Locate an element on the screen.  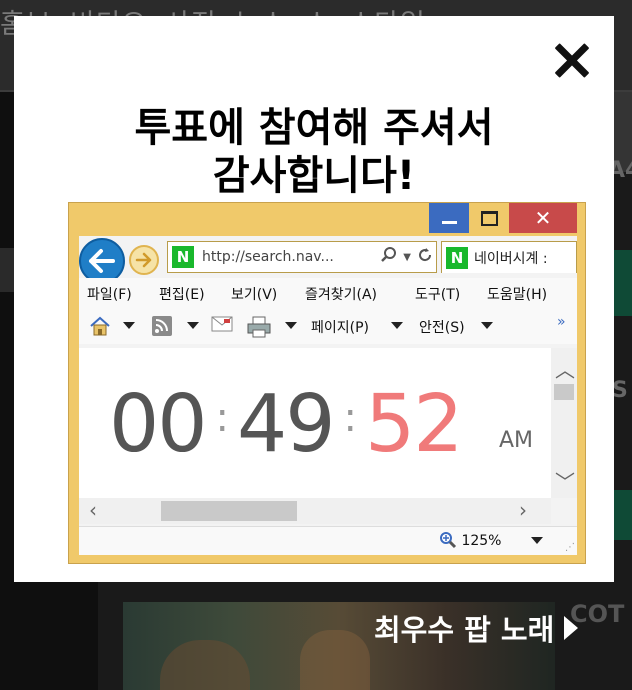
scroll-down-icon: ﹀ is located at coordinates (565, 480).